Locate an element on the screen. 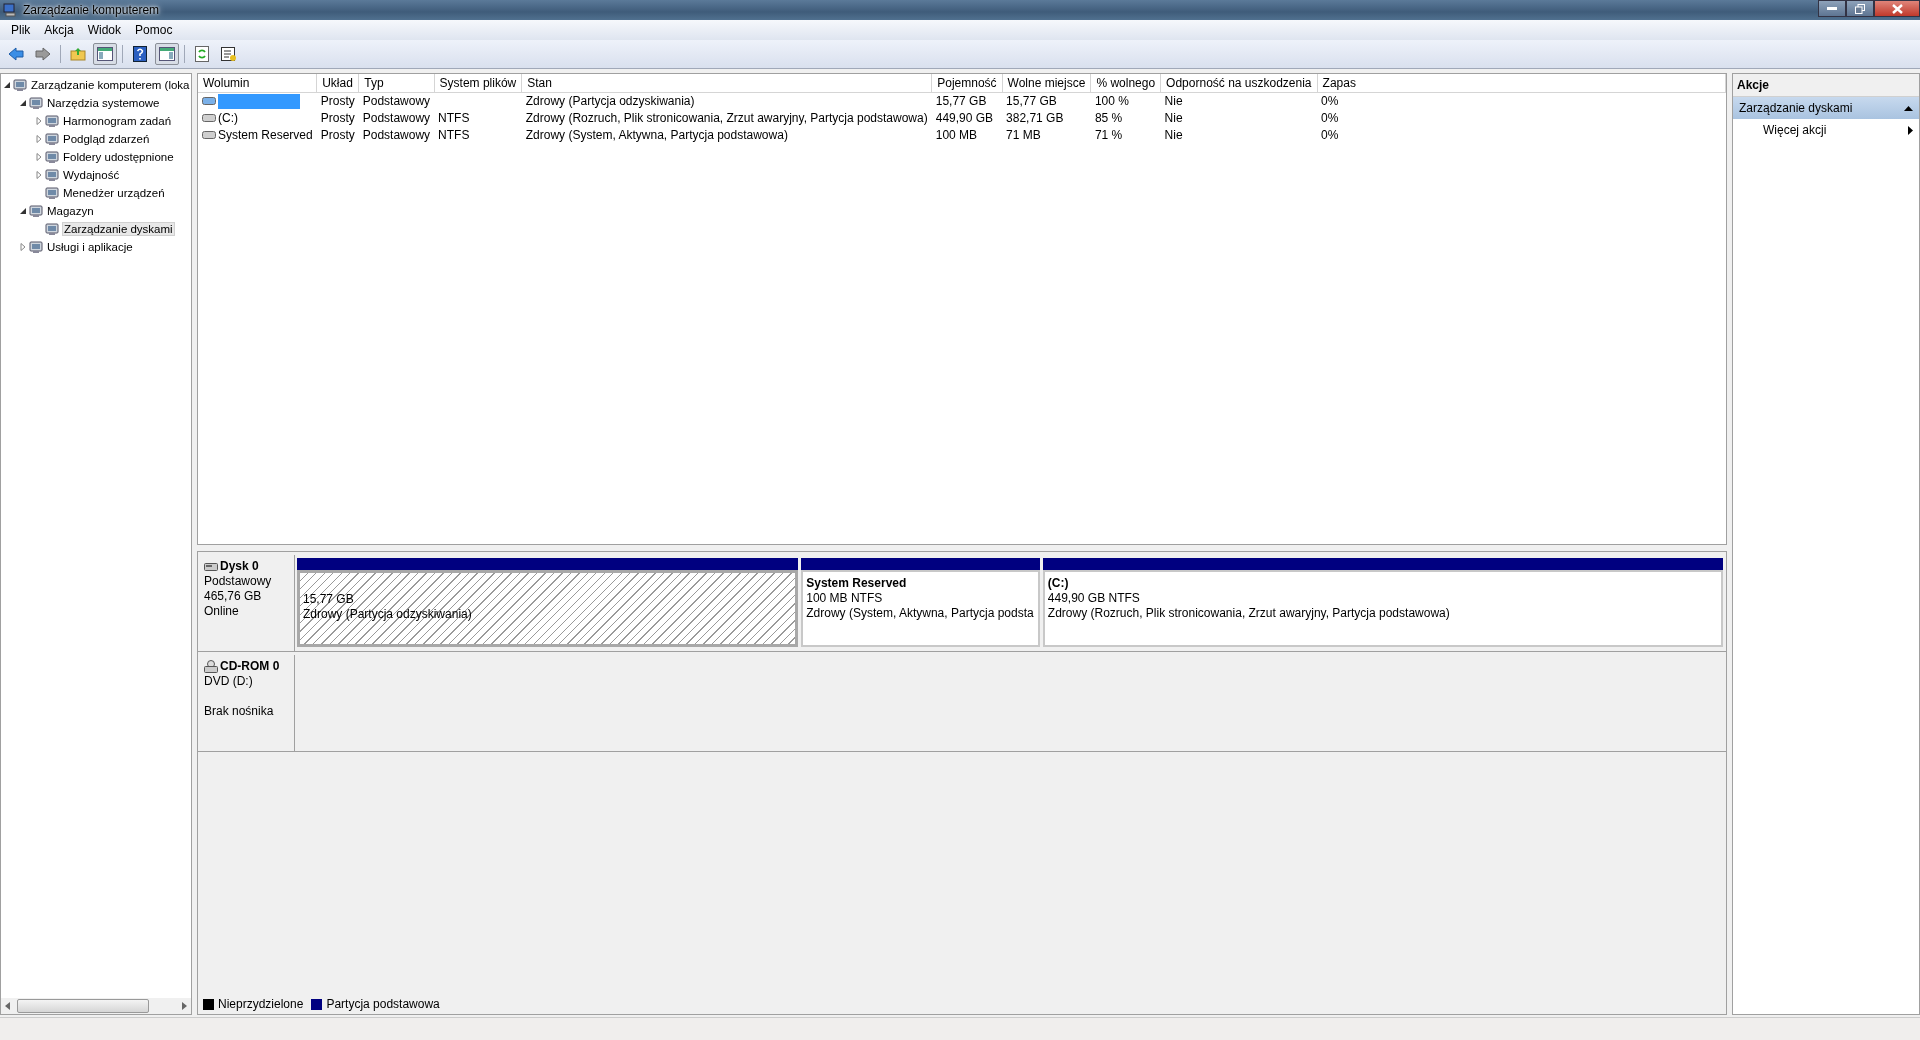 Image resolution: width=1920 pixels, height=1040 pixels. properties-icon is located at coordinates (229, 54).